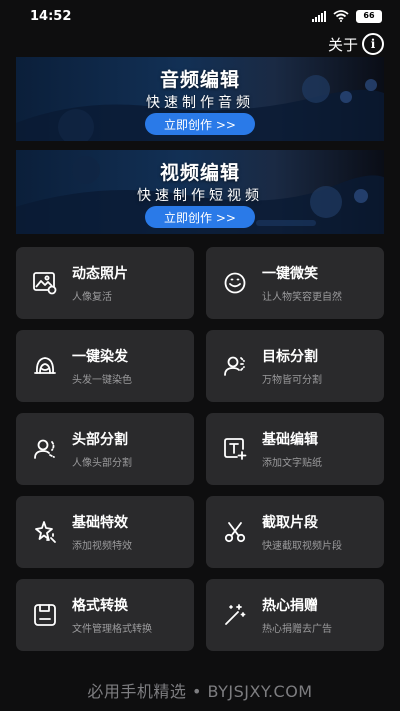  What do you see at coordinates (235, 283) in the screenshot?
I see `smile-icon` at bounding box center [235, 283].